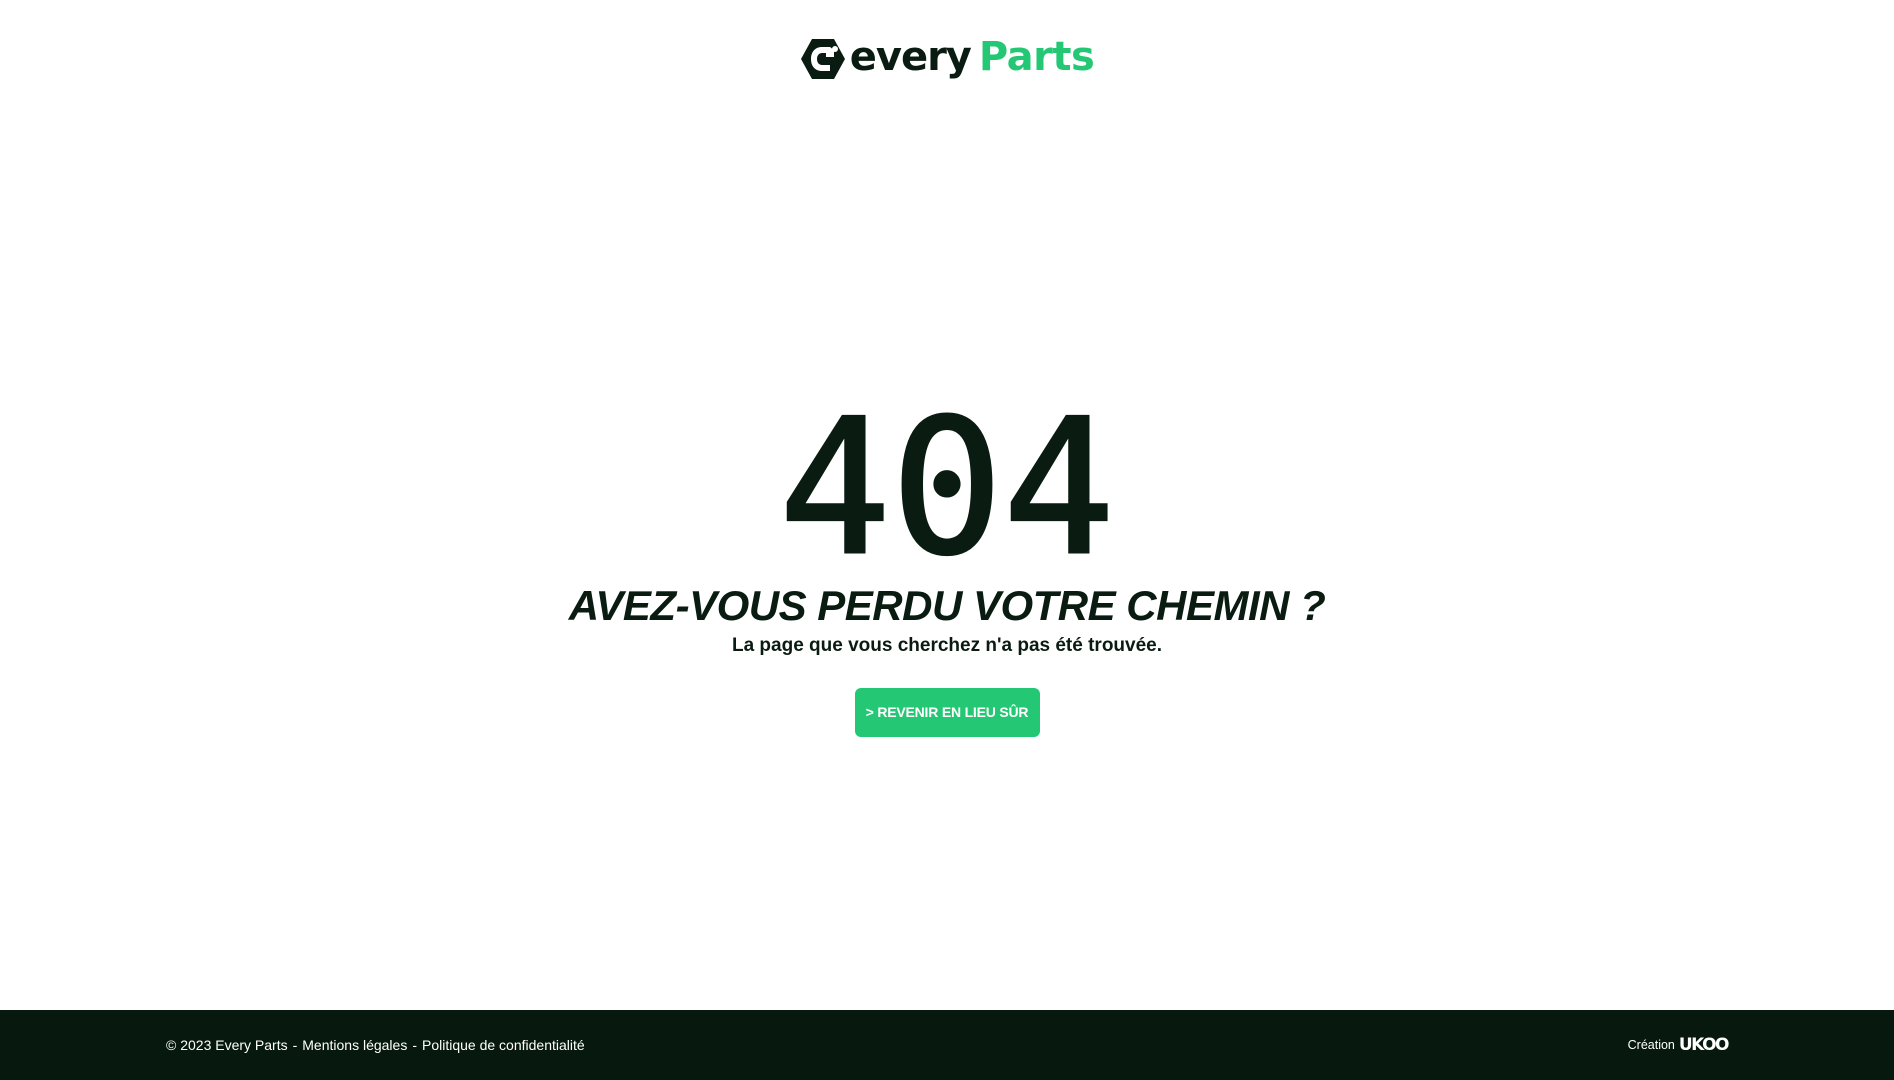 This screenshot has width=1894, height=1080. What do you see at coordinates (503, 1045) in the screenshot?
I see `privacy-policy-link: Politique de confidentialité` at bounding box center [503, 1045].